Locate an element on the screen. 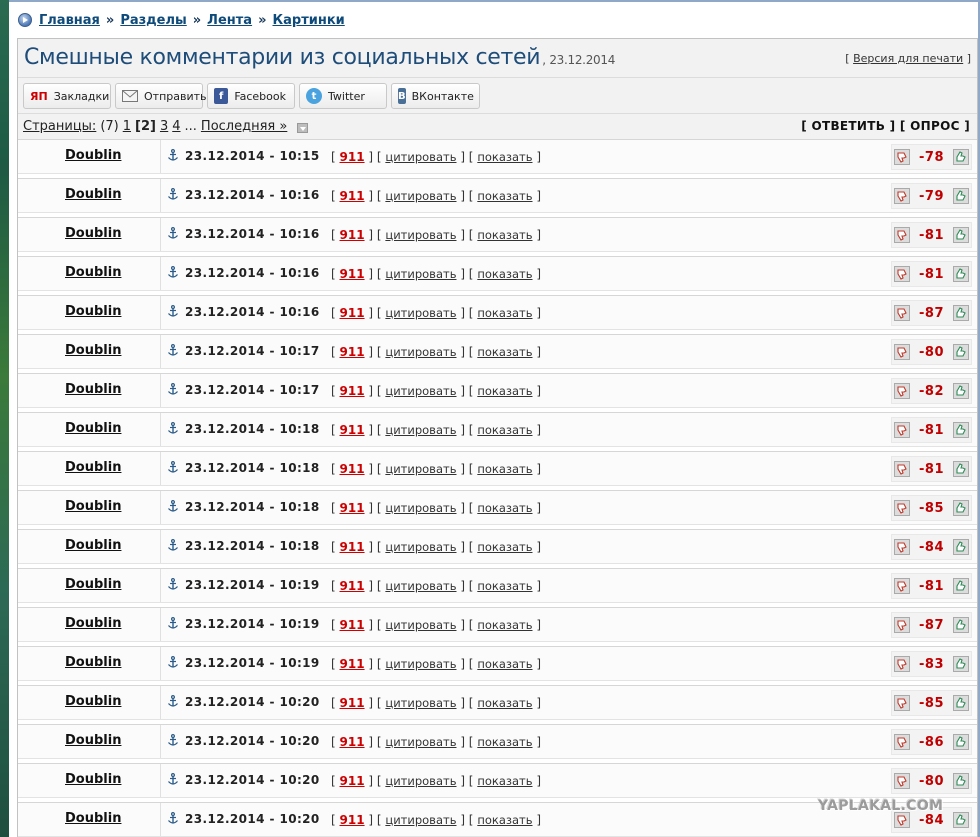  breadcrumb-pictures-link: Картинки is located at coordinates (308, 20).